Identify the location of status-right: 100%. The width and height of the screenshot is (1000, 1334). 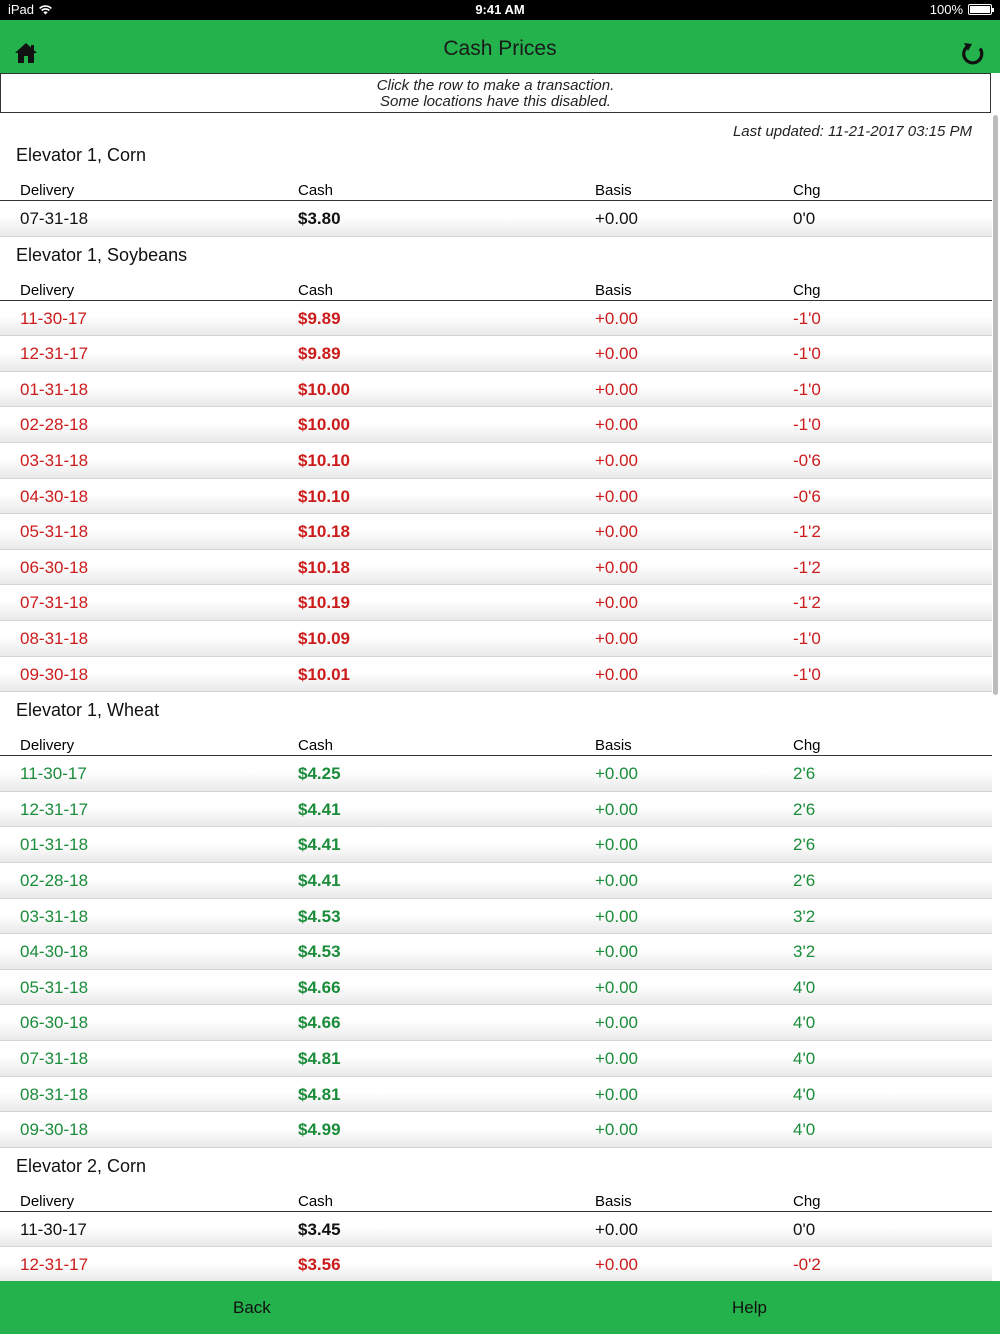
(961, 9).